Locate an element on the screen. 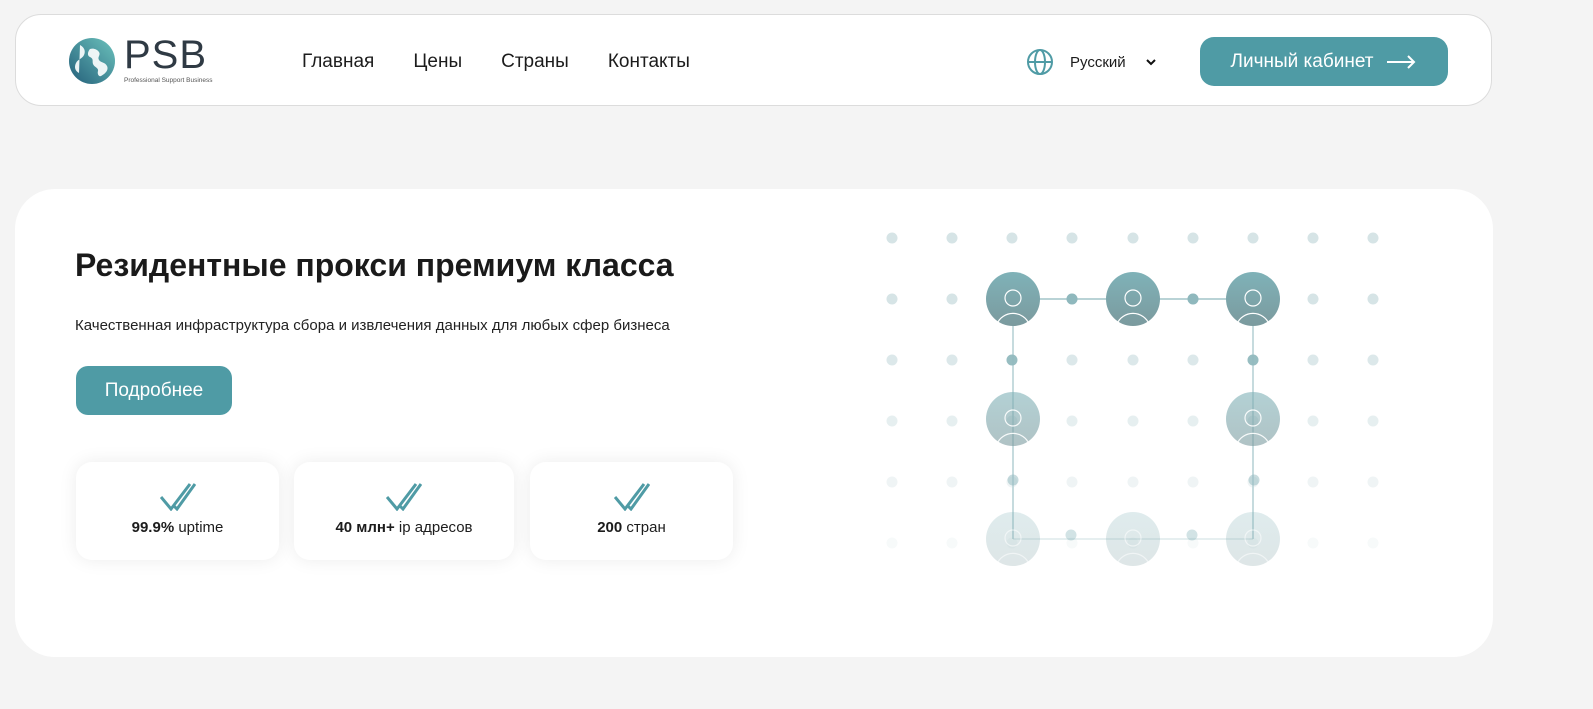 The image size is (1593, 709). chevron-down-icon is located at coordinates (1150, 62).